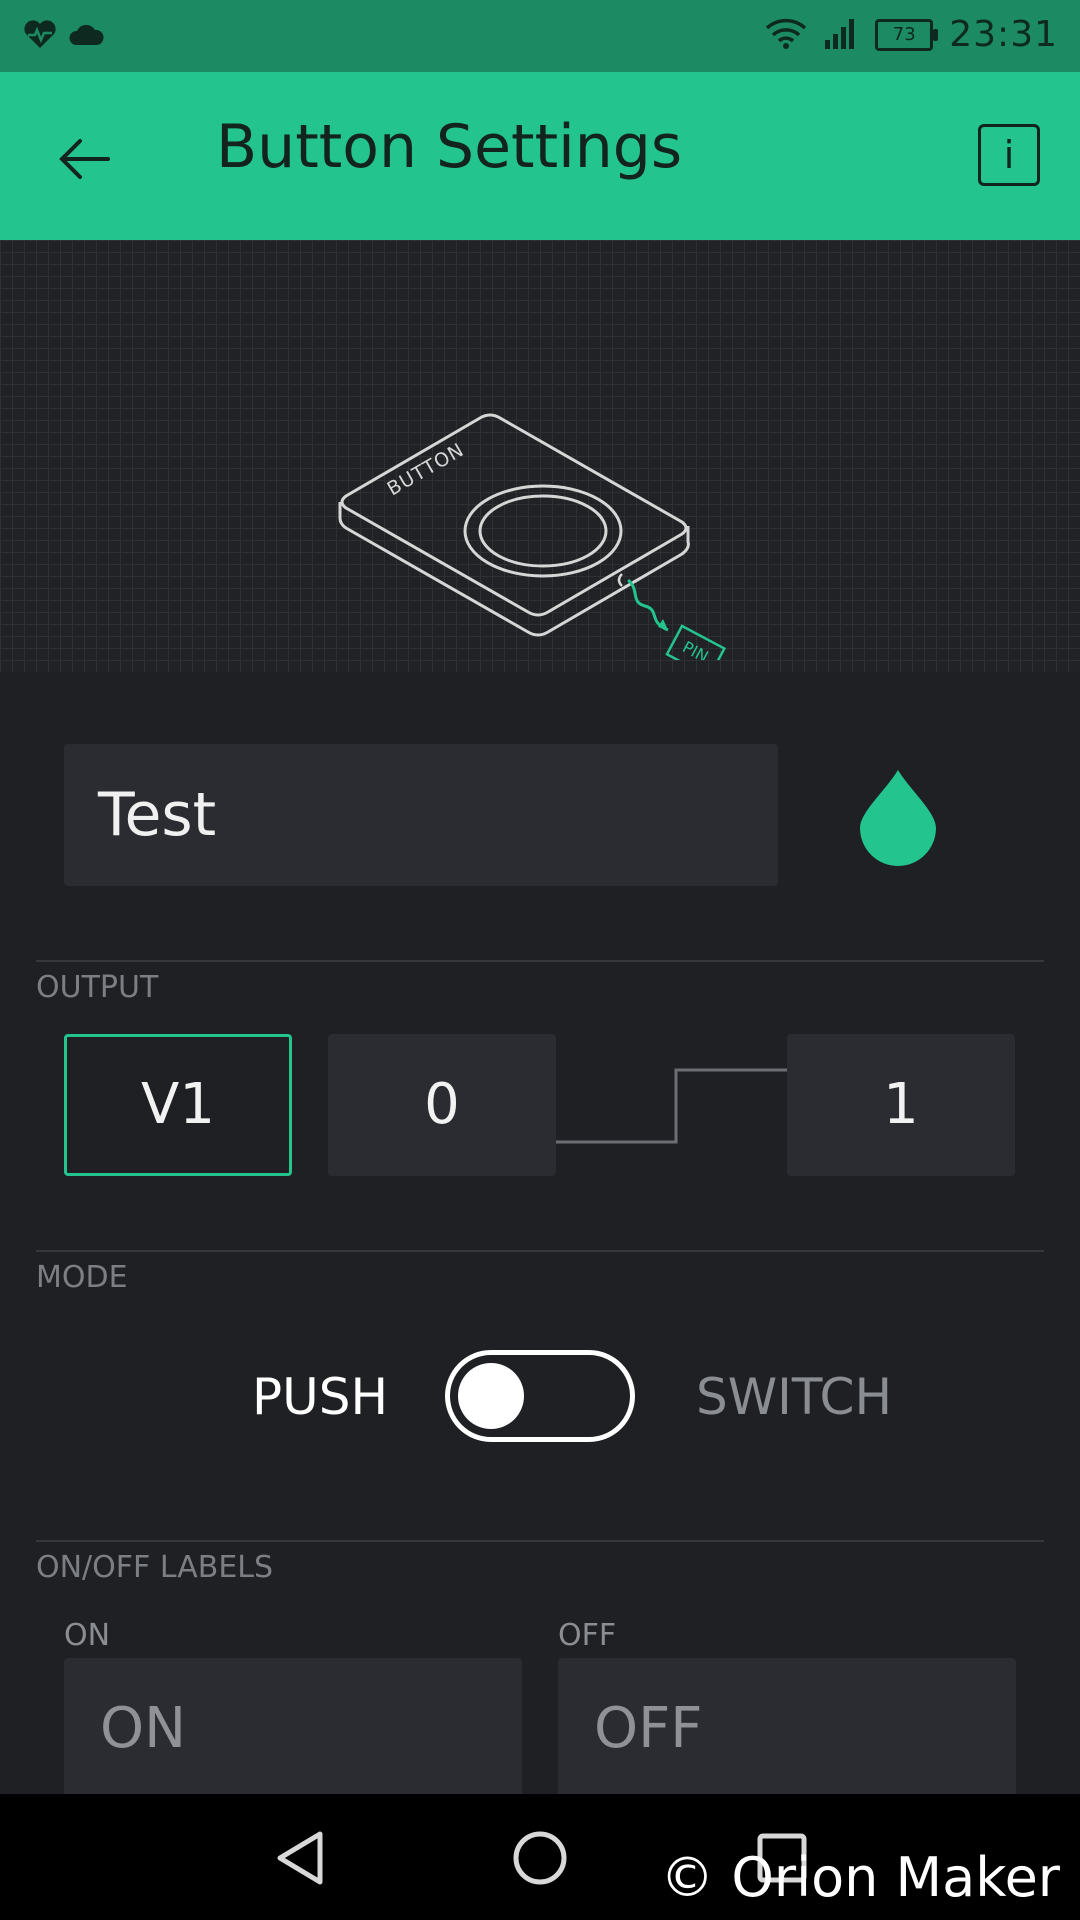  I want to click on labels-section: ON/OFF LABELS, so click(540, 1562).